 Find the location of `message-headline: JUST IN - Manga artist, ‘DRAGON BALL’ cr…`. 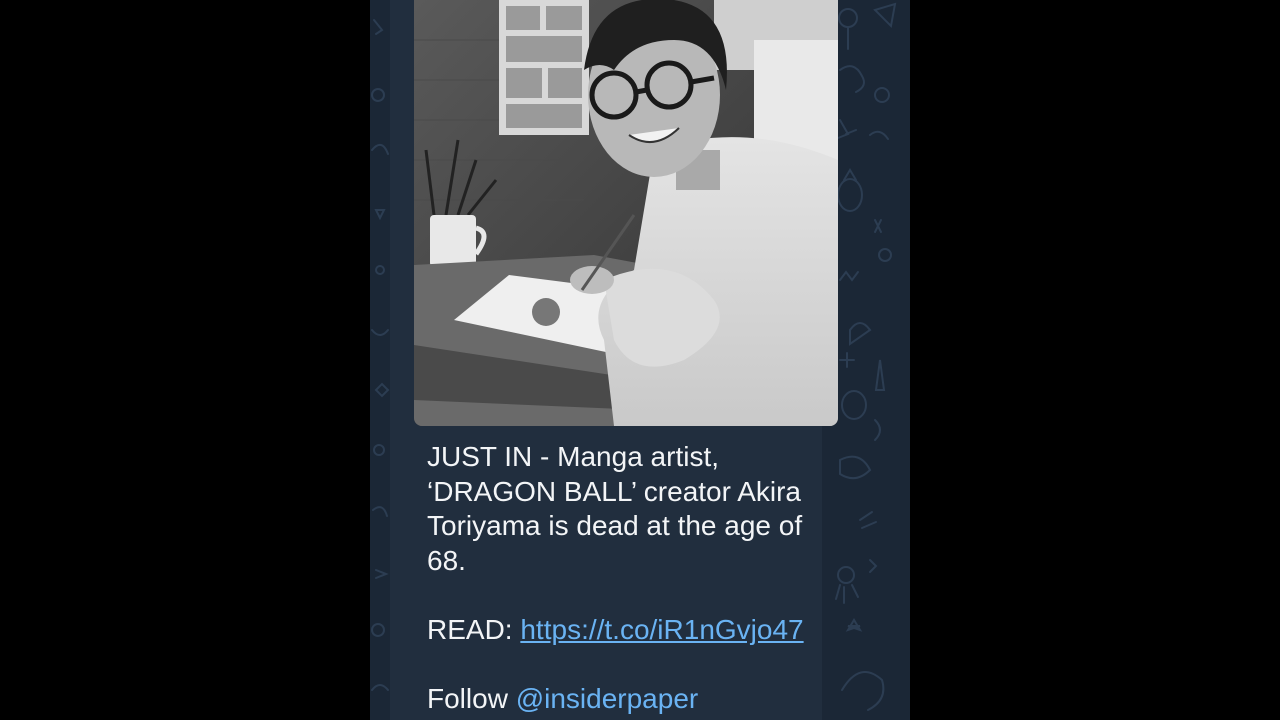

message-headline: JUST IN - Manga artist, ‘DRAGON BALL’ cr… is located at coordinates (615, 508).